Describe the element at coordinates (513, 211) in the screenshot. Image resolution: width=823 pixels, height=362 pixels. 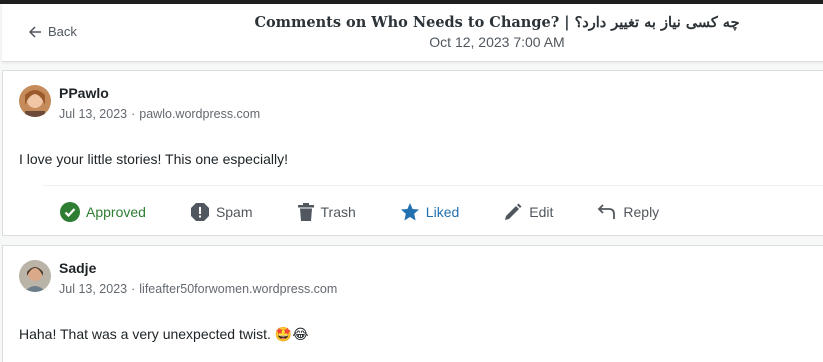
I see `pencil-icon` at that location.